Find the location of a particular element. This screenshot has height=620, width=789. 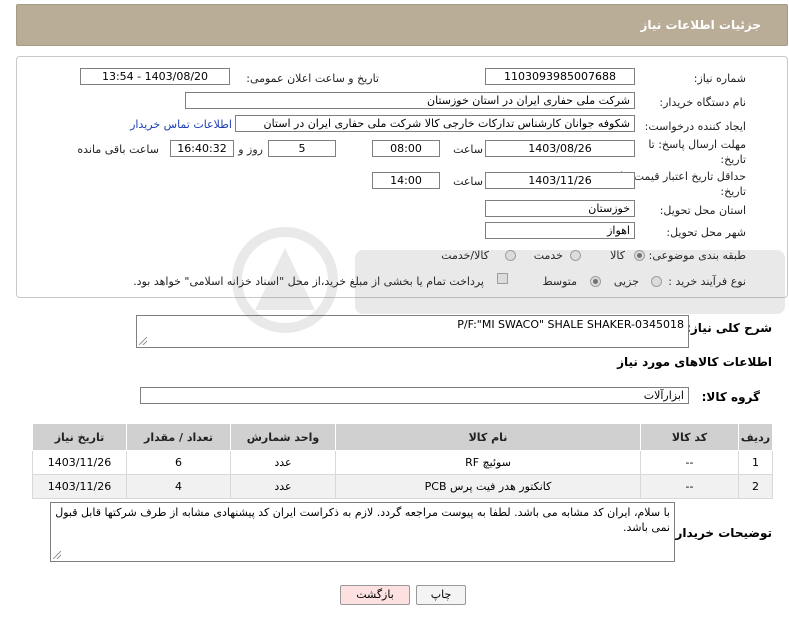

need-number-field: 1103093985007688 is located at coordinates (560, 76).